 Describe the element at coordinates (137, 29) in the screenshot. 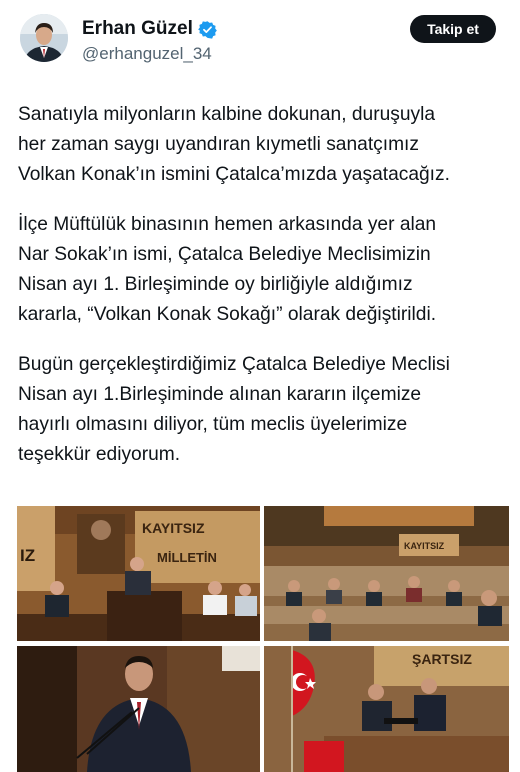

I see `author-name: Erhan Güzel` at that location.